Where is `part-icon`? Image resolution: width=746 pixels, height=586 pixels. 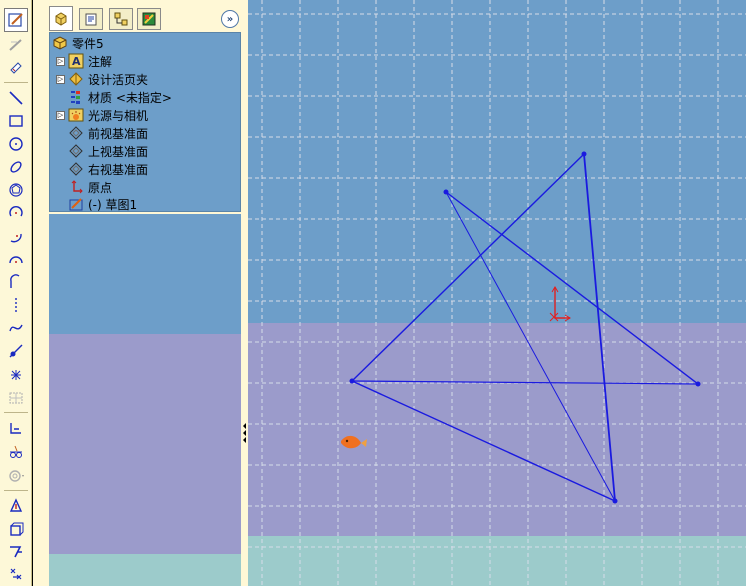 part-icon is located at coordinates (60, 43).